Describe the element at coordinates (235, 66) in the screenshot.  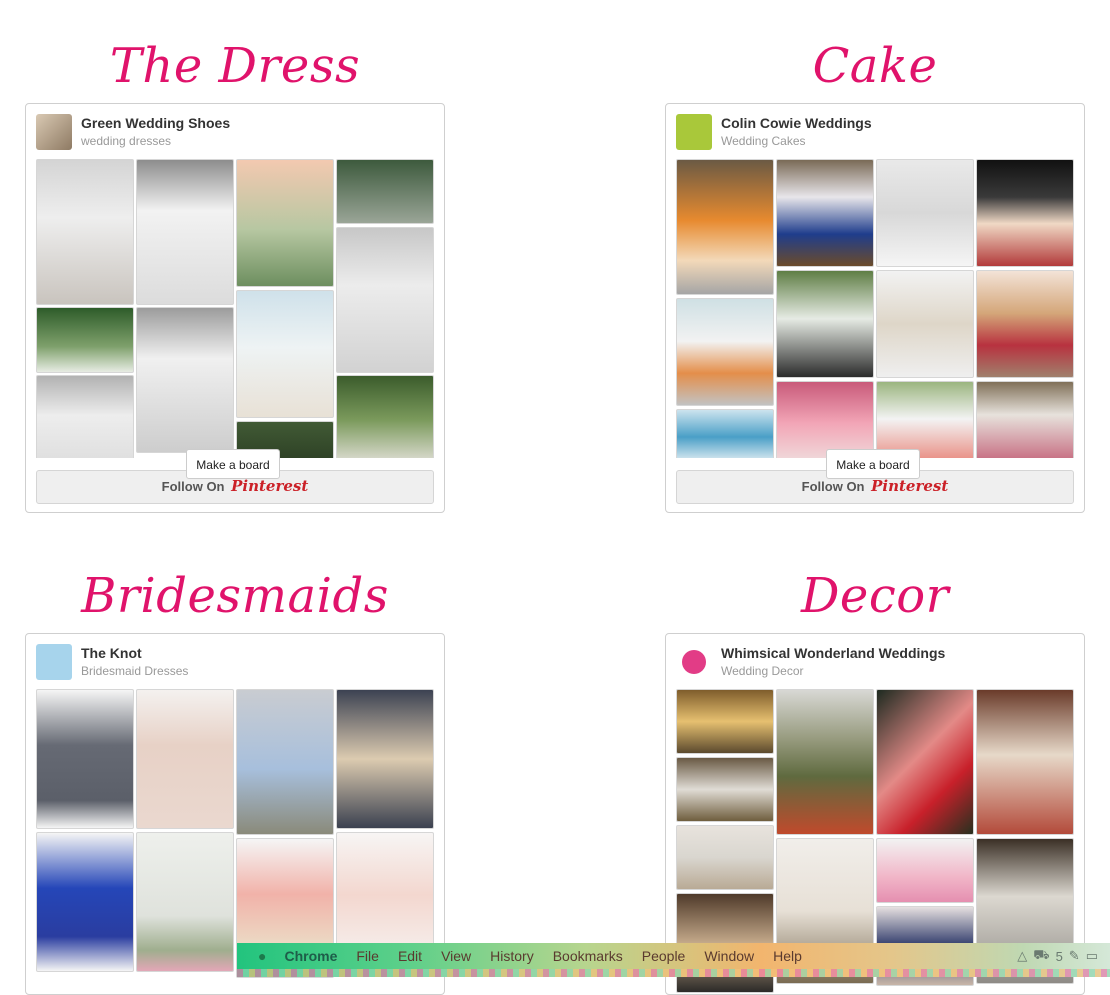
I see `section-heading: The Dress` at that location.